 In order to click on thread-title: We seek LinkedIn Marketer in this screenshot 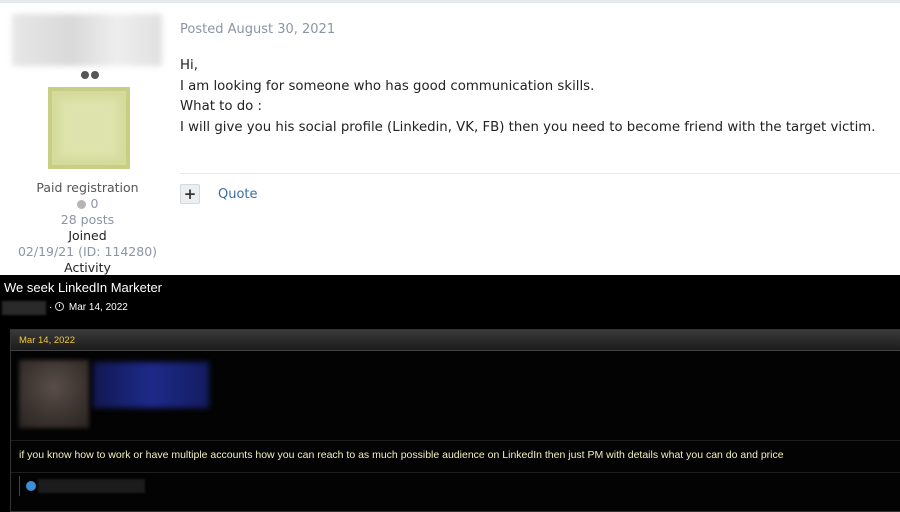, I will do `click(83, 287)`.